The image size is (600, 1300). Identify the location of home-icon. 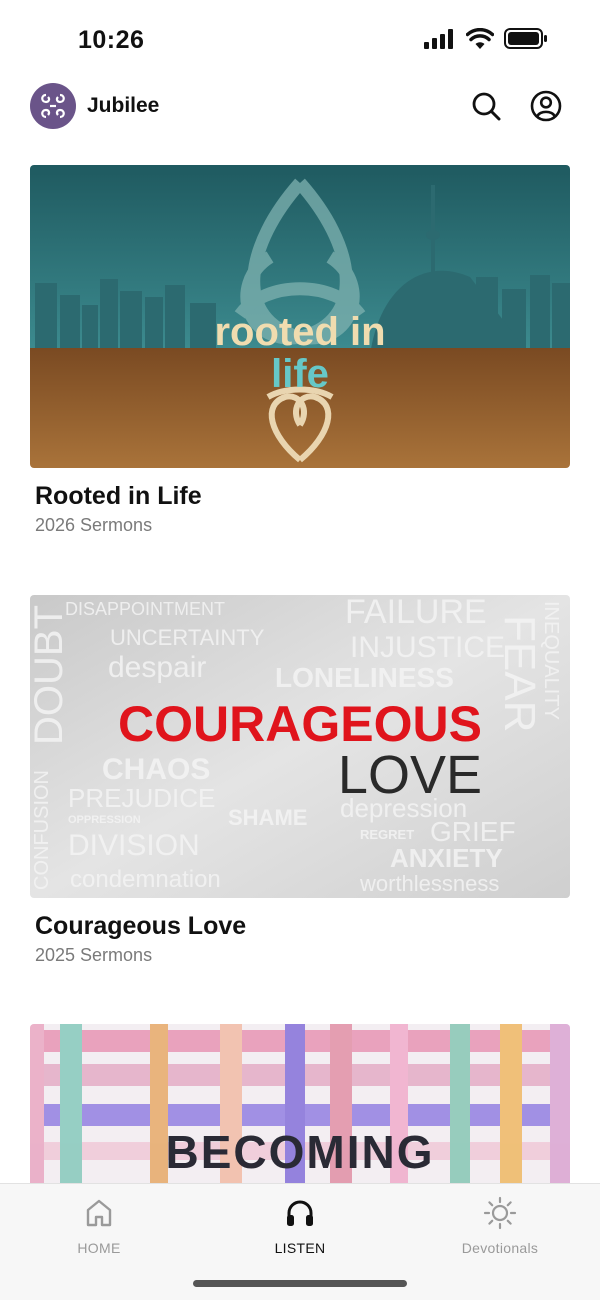
(99, 1213).